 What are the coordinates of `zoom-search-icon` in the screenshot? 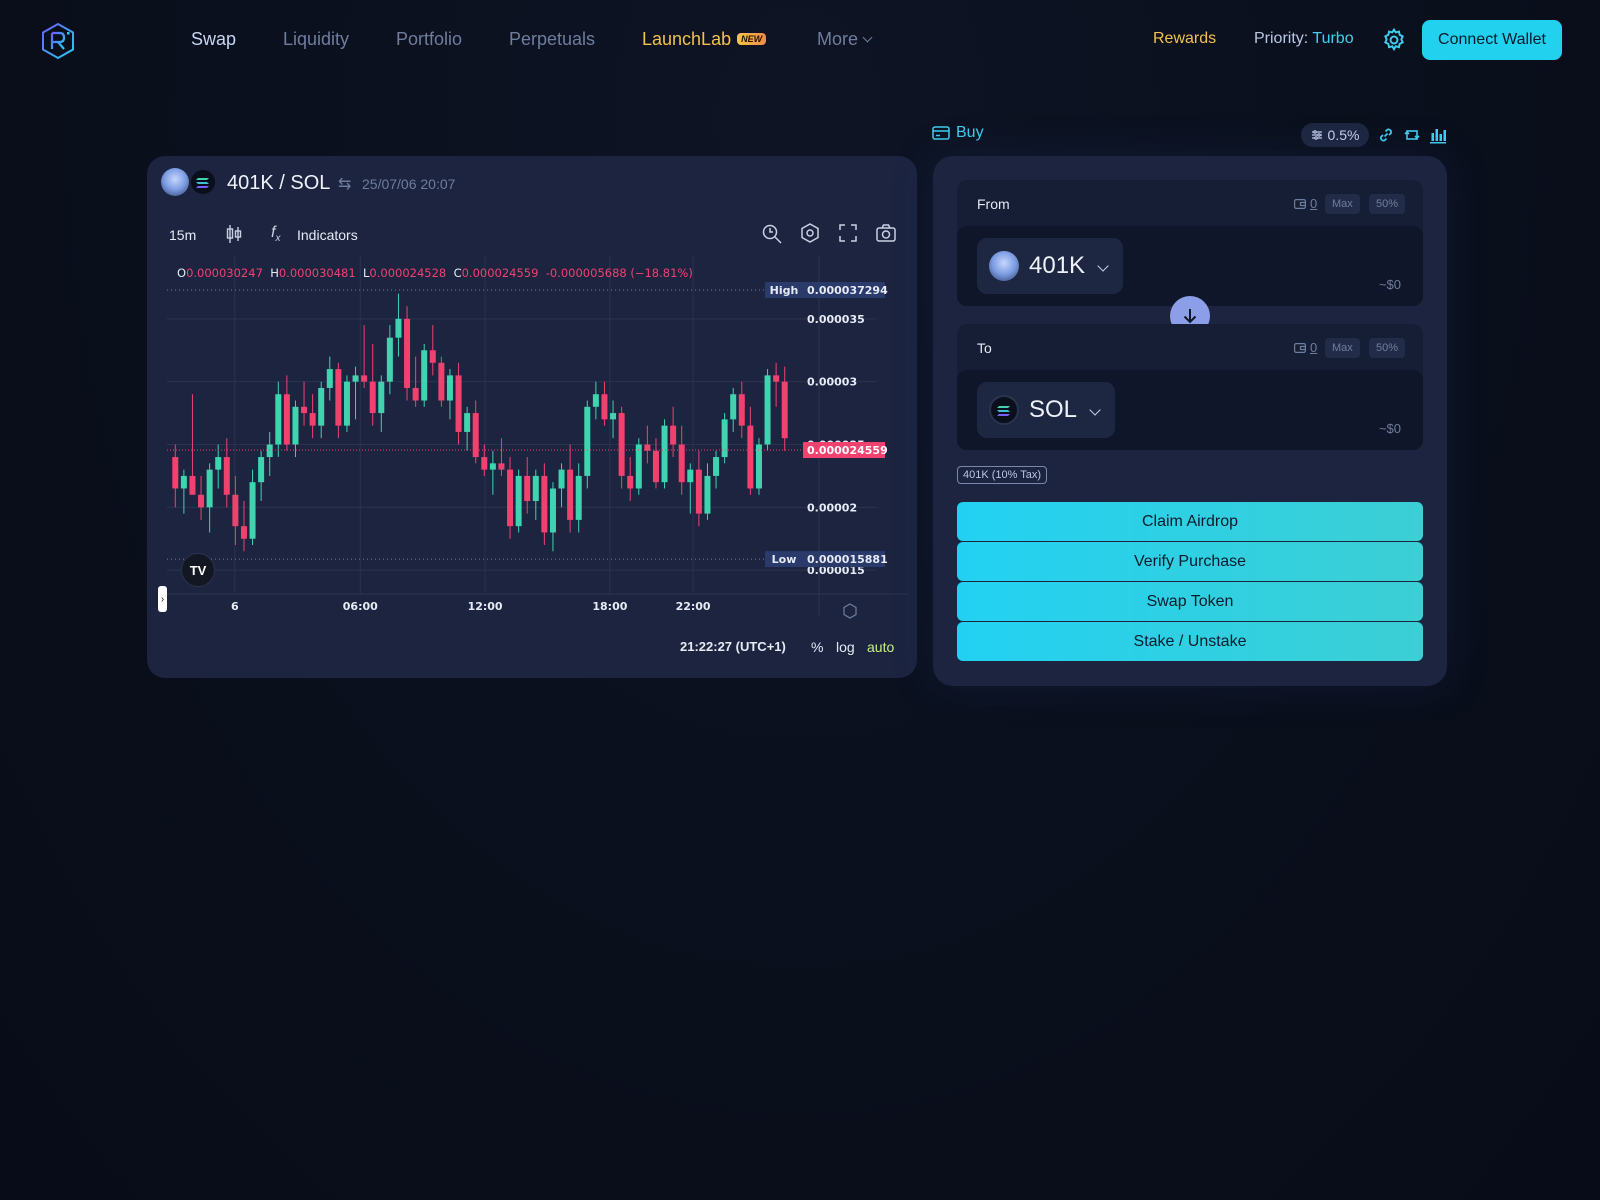 It's located at (772, 233).